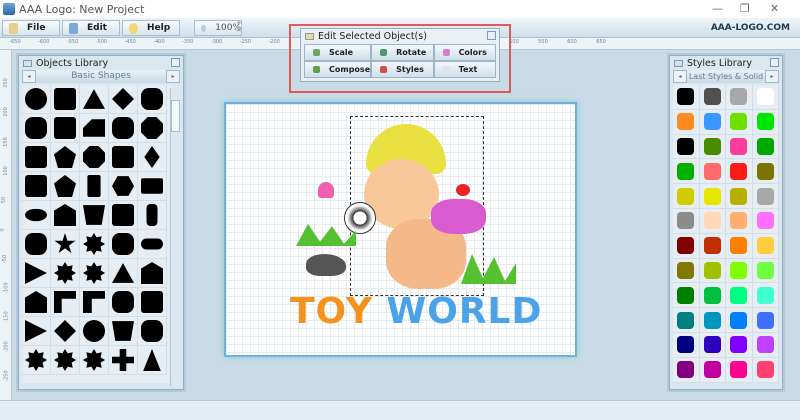 Image resolution: width=800 pixels, height=420 pixels. What do you see at coordinates (239, 31) in the screenshot?
I see `zoom-down-button: −` at bounding box center [239, 31].